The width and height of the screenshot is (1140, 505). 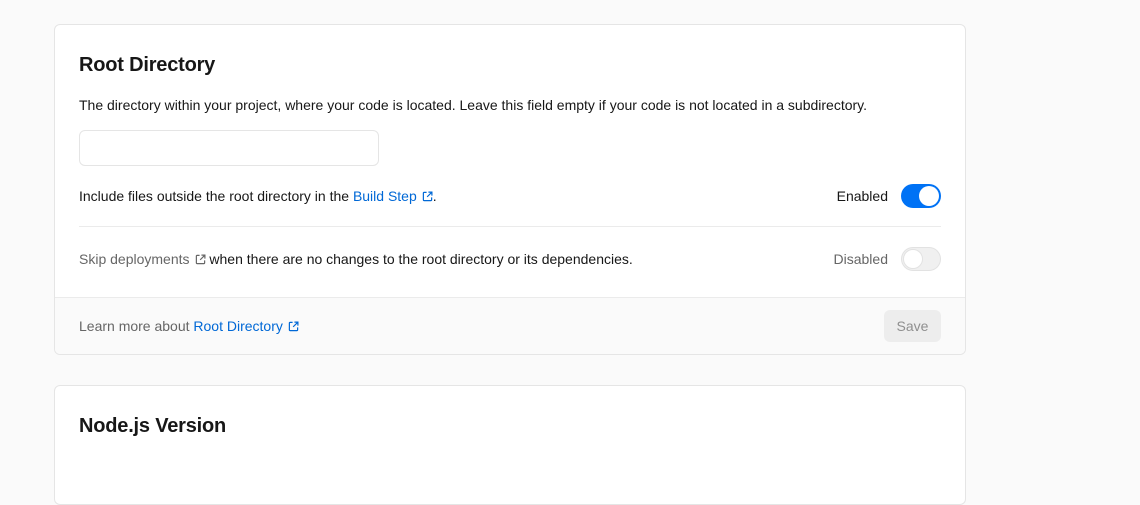 I want to click on build-step-link-label: Build Step, so click(x=384, y=196).